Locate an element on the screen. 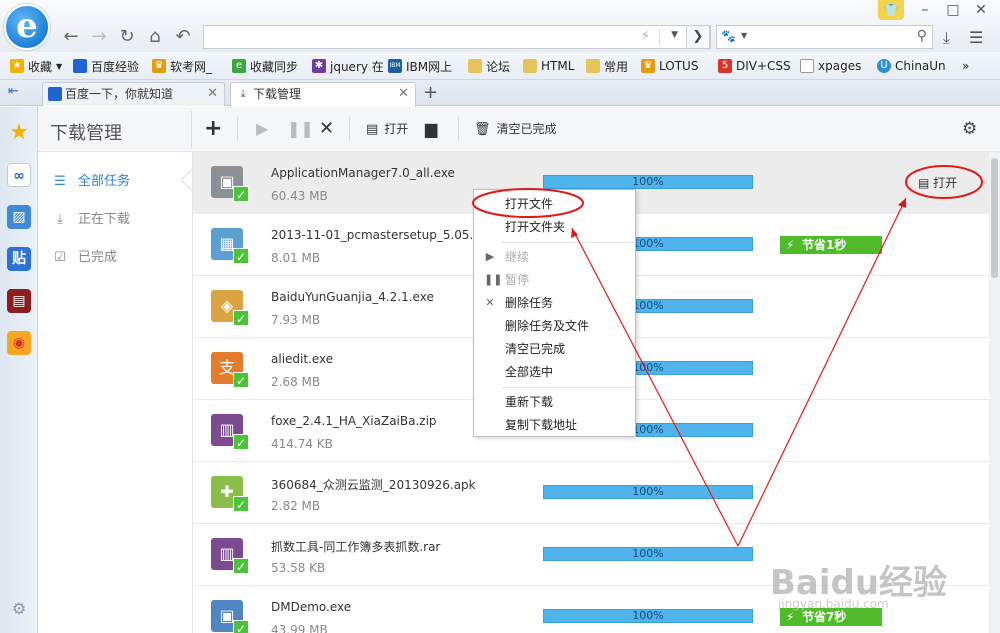  reader-book-icon: ▤ is located at coordinates (19, 301).